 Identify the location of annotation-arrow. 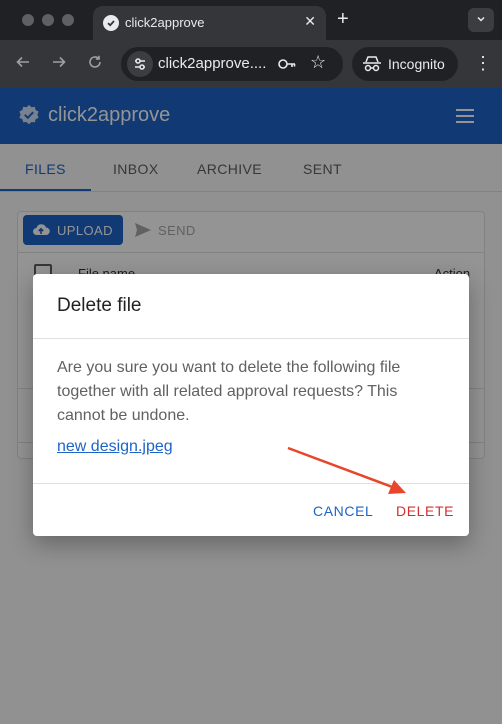
(346, 470).